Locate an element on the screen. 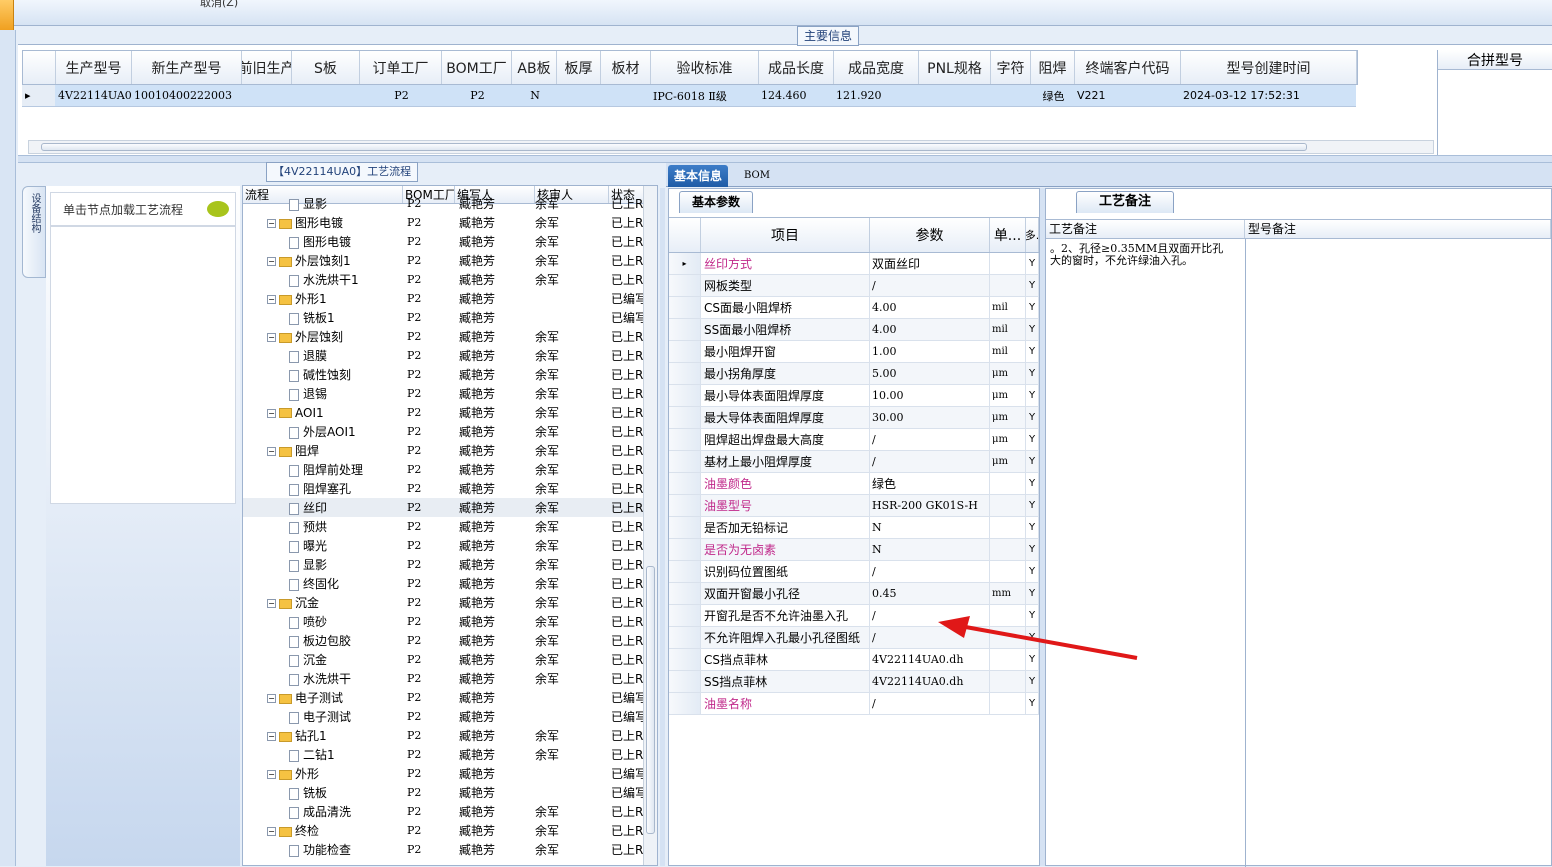 The height and width of the screenshot is (867, 1552). tree-row: 图形电镀 P2 臧艳芳 余军 已上R is located at coordinates (443, 241).